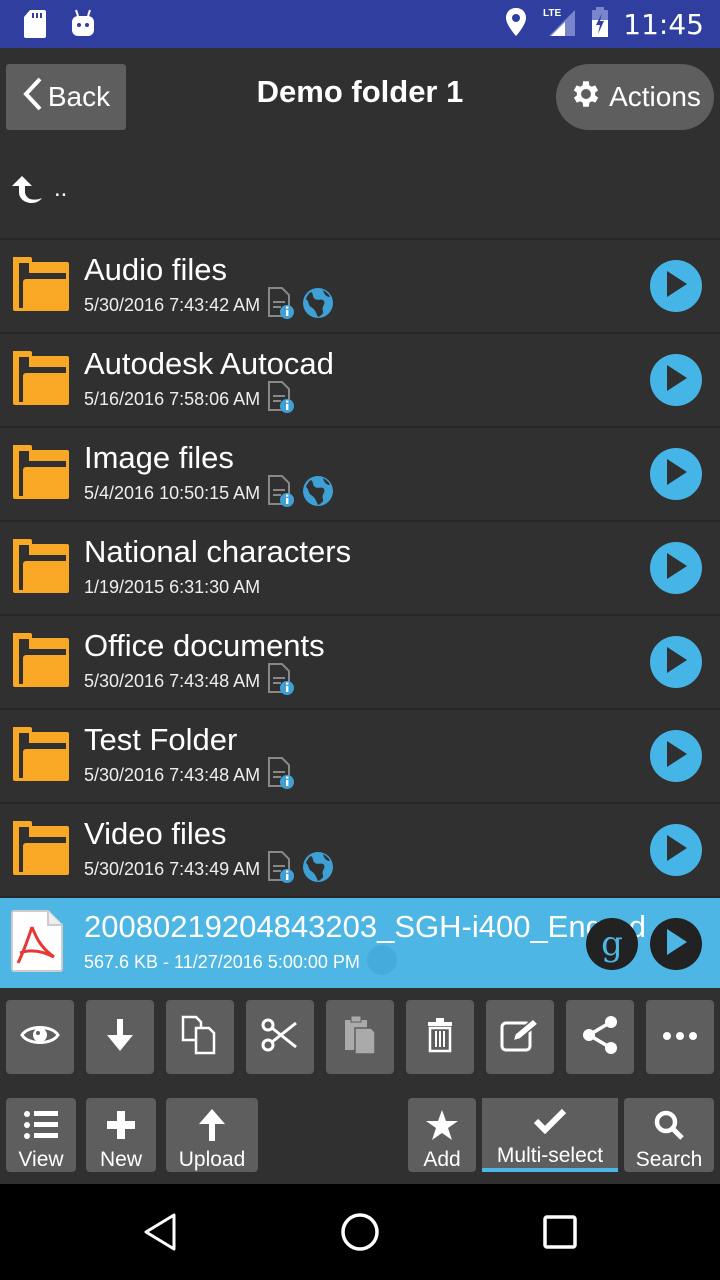  Describe the element at coordinates (222, 961) in the screenshot. I see `file-meta: 567.6 KB - 11/27/2016 5:00:00 PM` at that location.